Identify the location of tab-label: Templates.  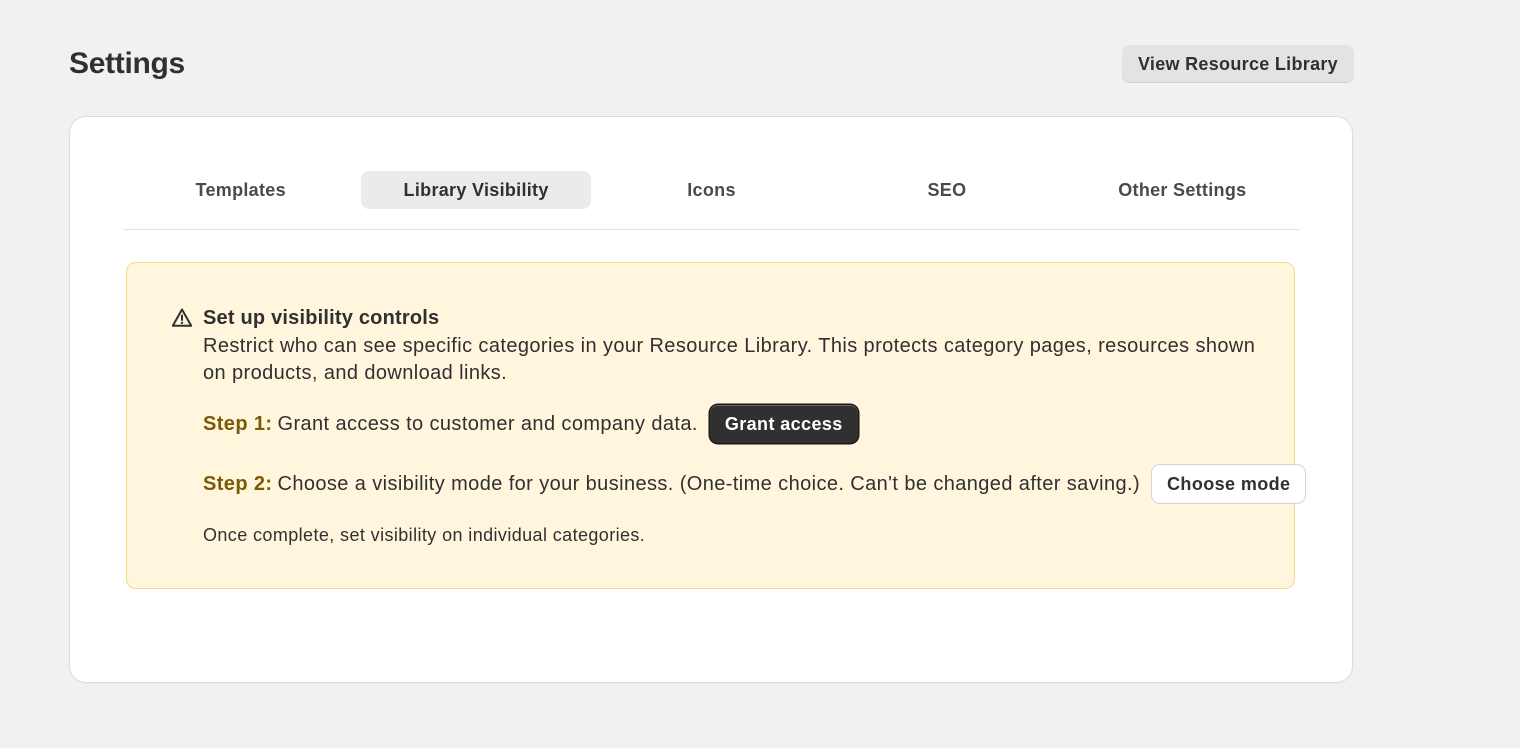
(241, 190).